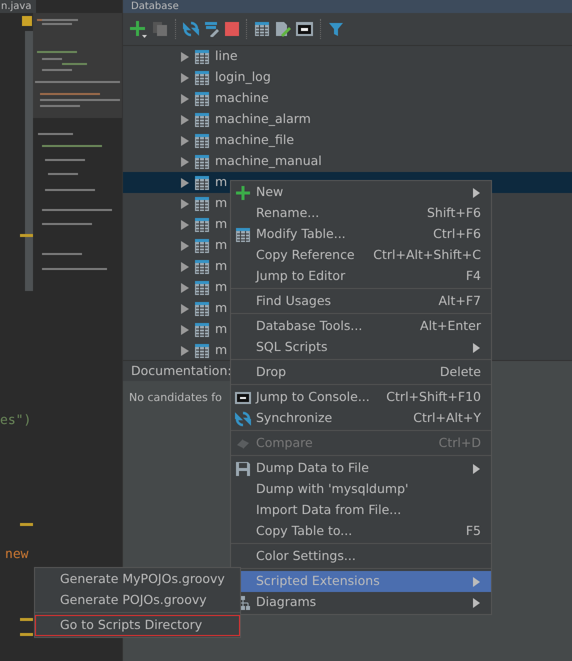  Describe the element at coordinates (459, 443) in the screenshot. I see `shortcut-label: Ctrl+D` at that location.